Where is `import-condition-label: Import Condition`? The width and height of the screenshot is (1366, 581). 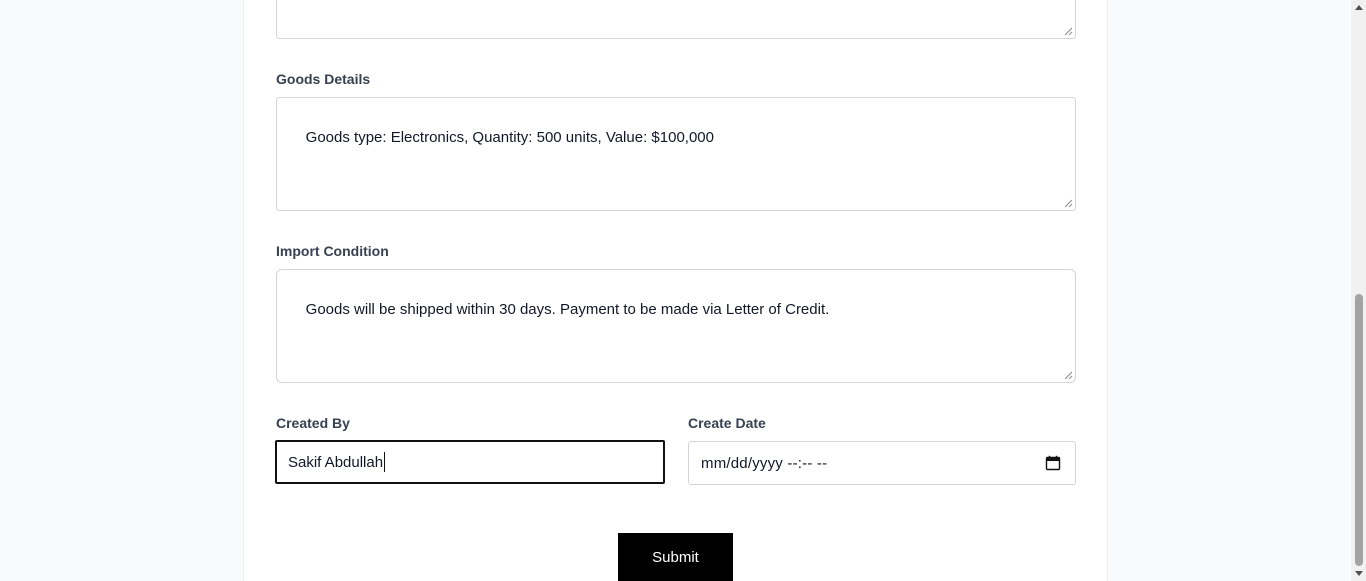 import-condition-label: Import Condition is located at coordinates (332, 251).